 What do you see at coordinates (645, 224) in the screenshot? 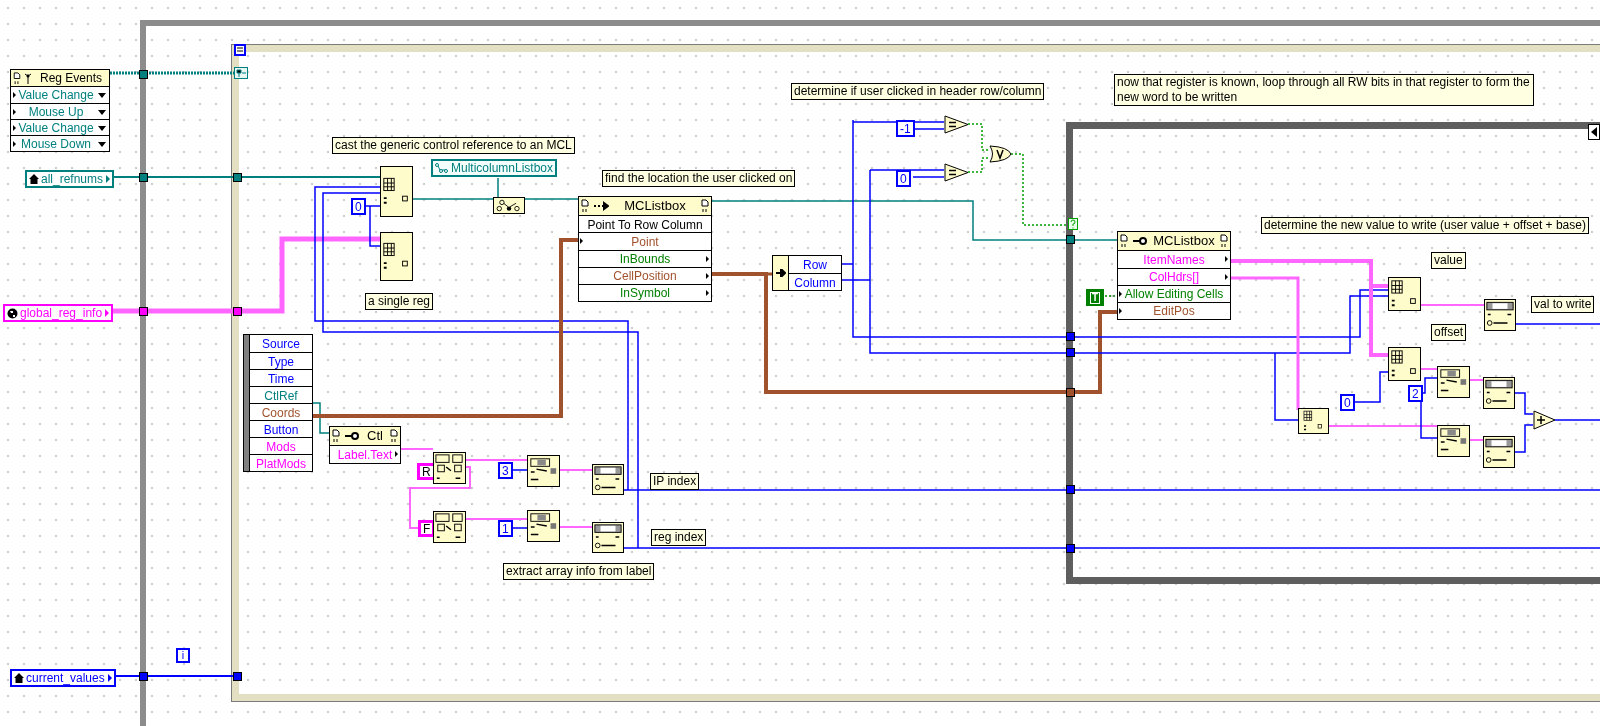
I see `method-row: Point To Row Column` at bounding box center [645, 224].